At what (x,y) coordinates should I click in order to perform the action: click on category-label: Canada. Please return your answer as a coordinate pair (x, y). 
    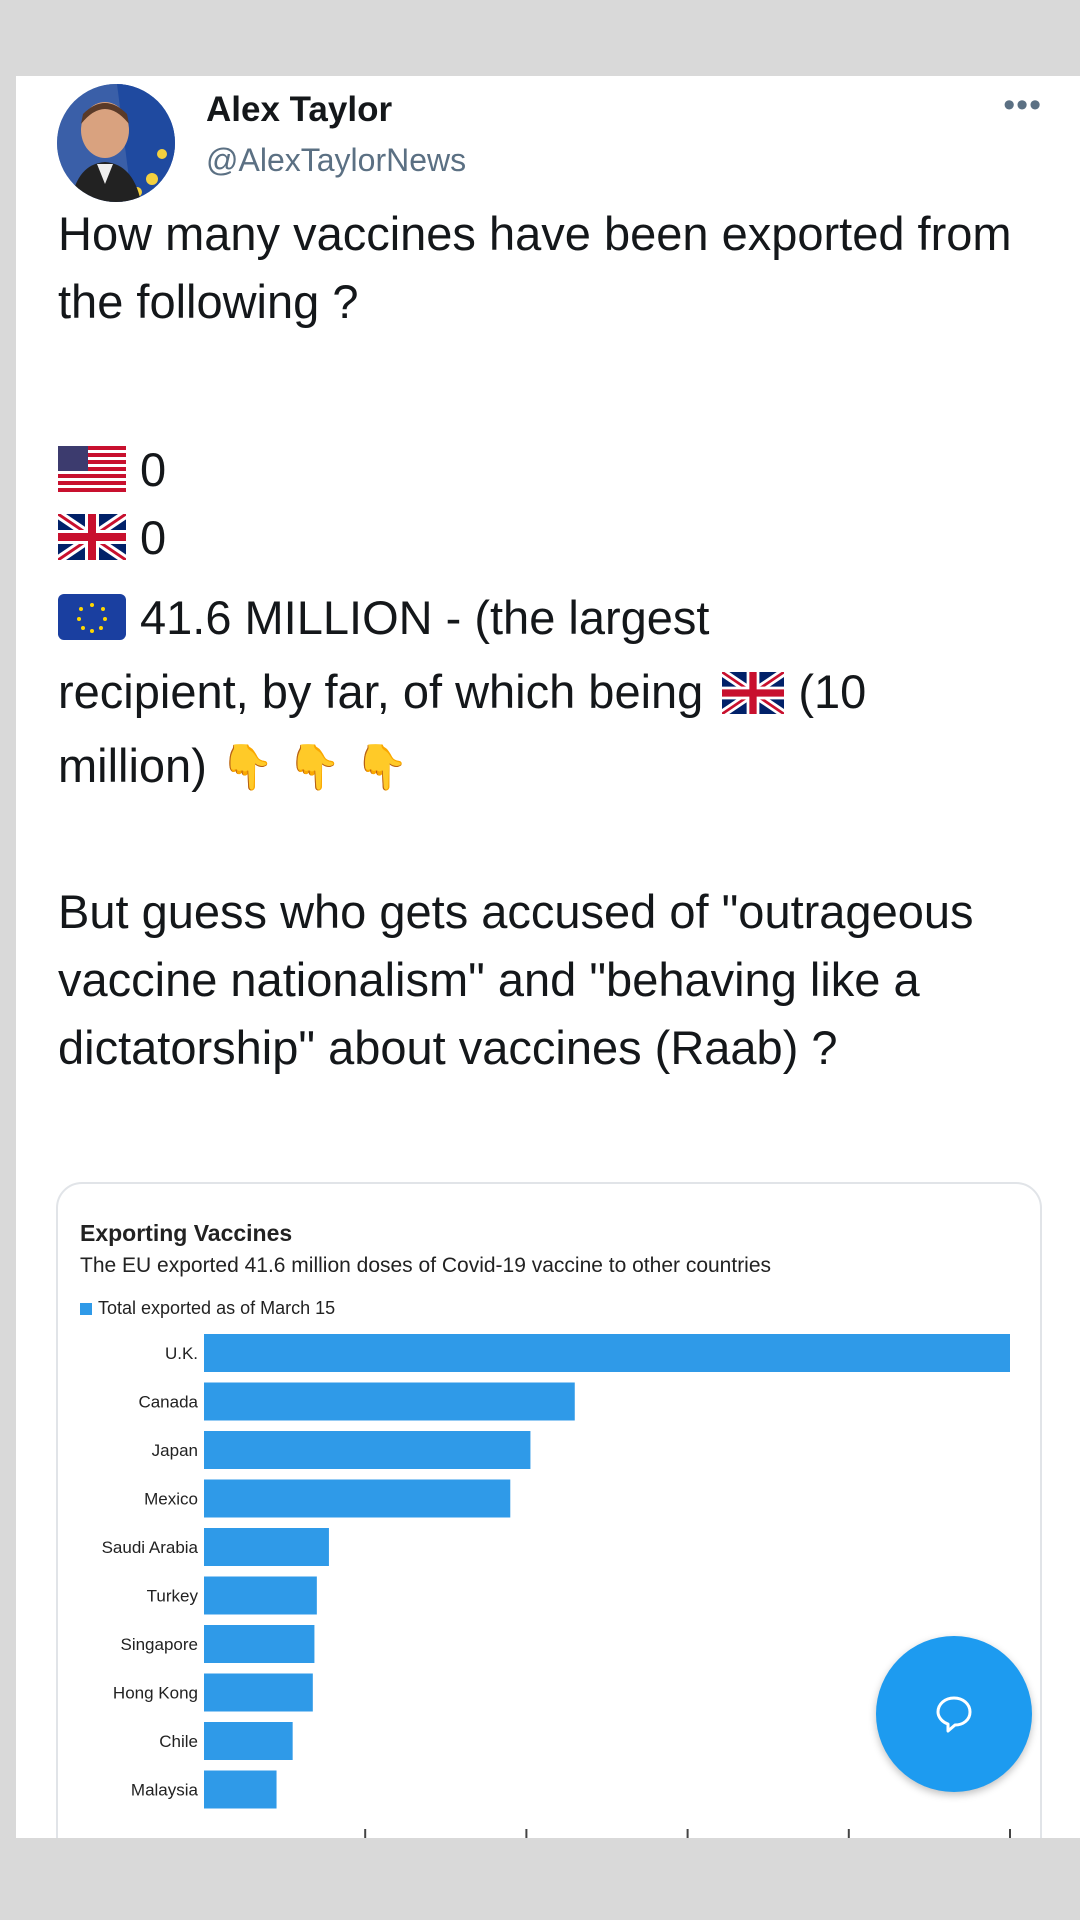
    Looking at the image, I should click on (168, 1402).